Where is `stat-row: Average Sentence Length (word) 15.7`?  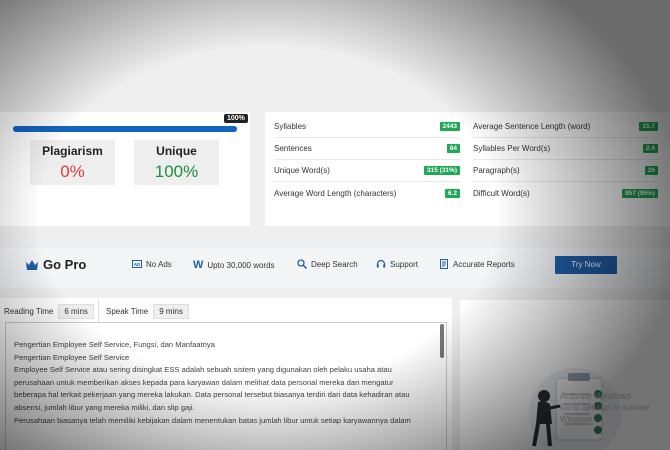 stat-row: Average Sentence Length (word) 15.7 is located at coordinates (565, 127).